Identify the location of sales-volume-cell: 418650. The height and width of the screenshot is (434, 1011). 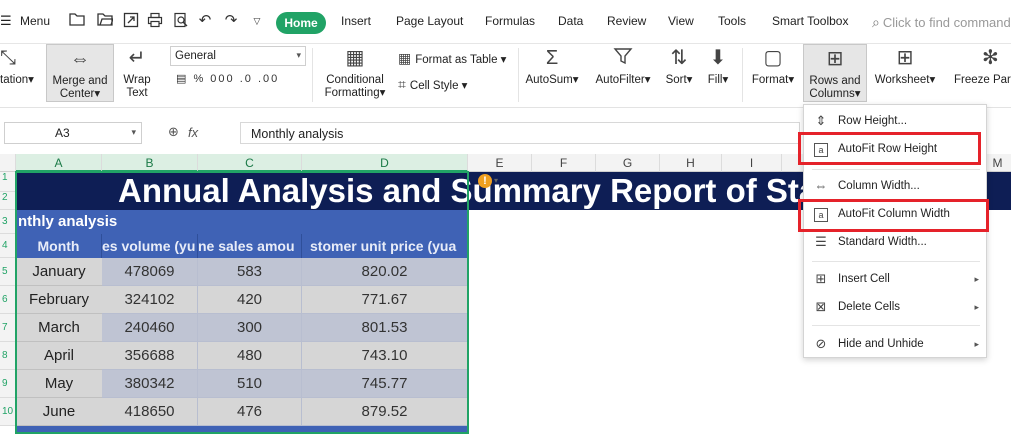
(150, 412).